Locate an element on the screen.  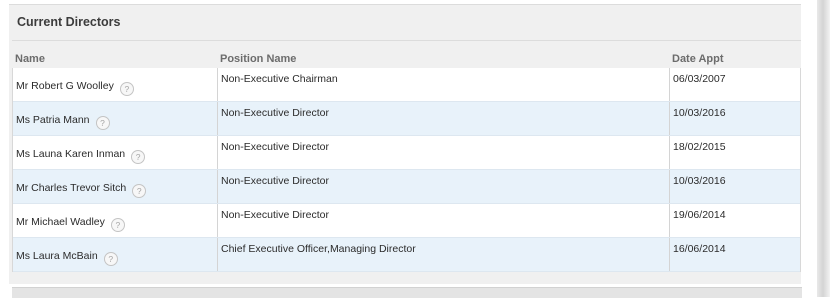
director-name-text: Ms Launa Karen Inman? is located at coordinates (81, 155).